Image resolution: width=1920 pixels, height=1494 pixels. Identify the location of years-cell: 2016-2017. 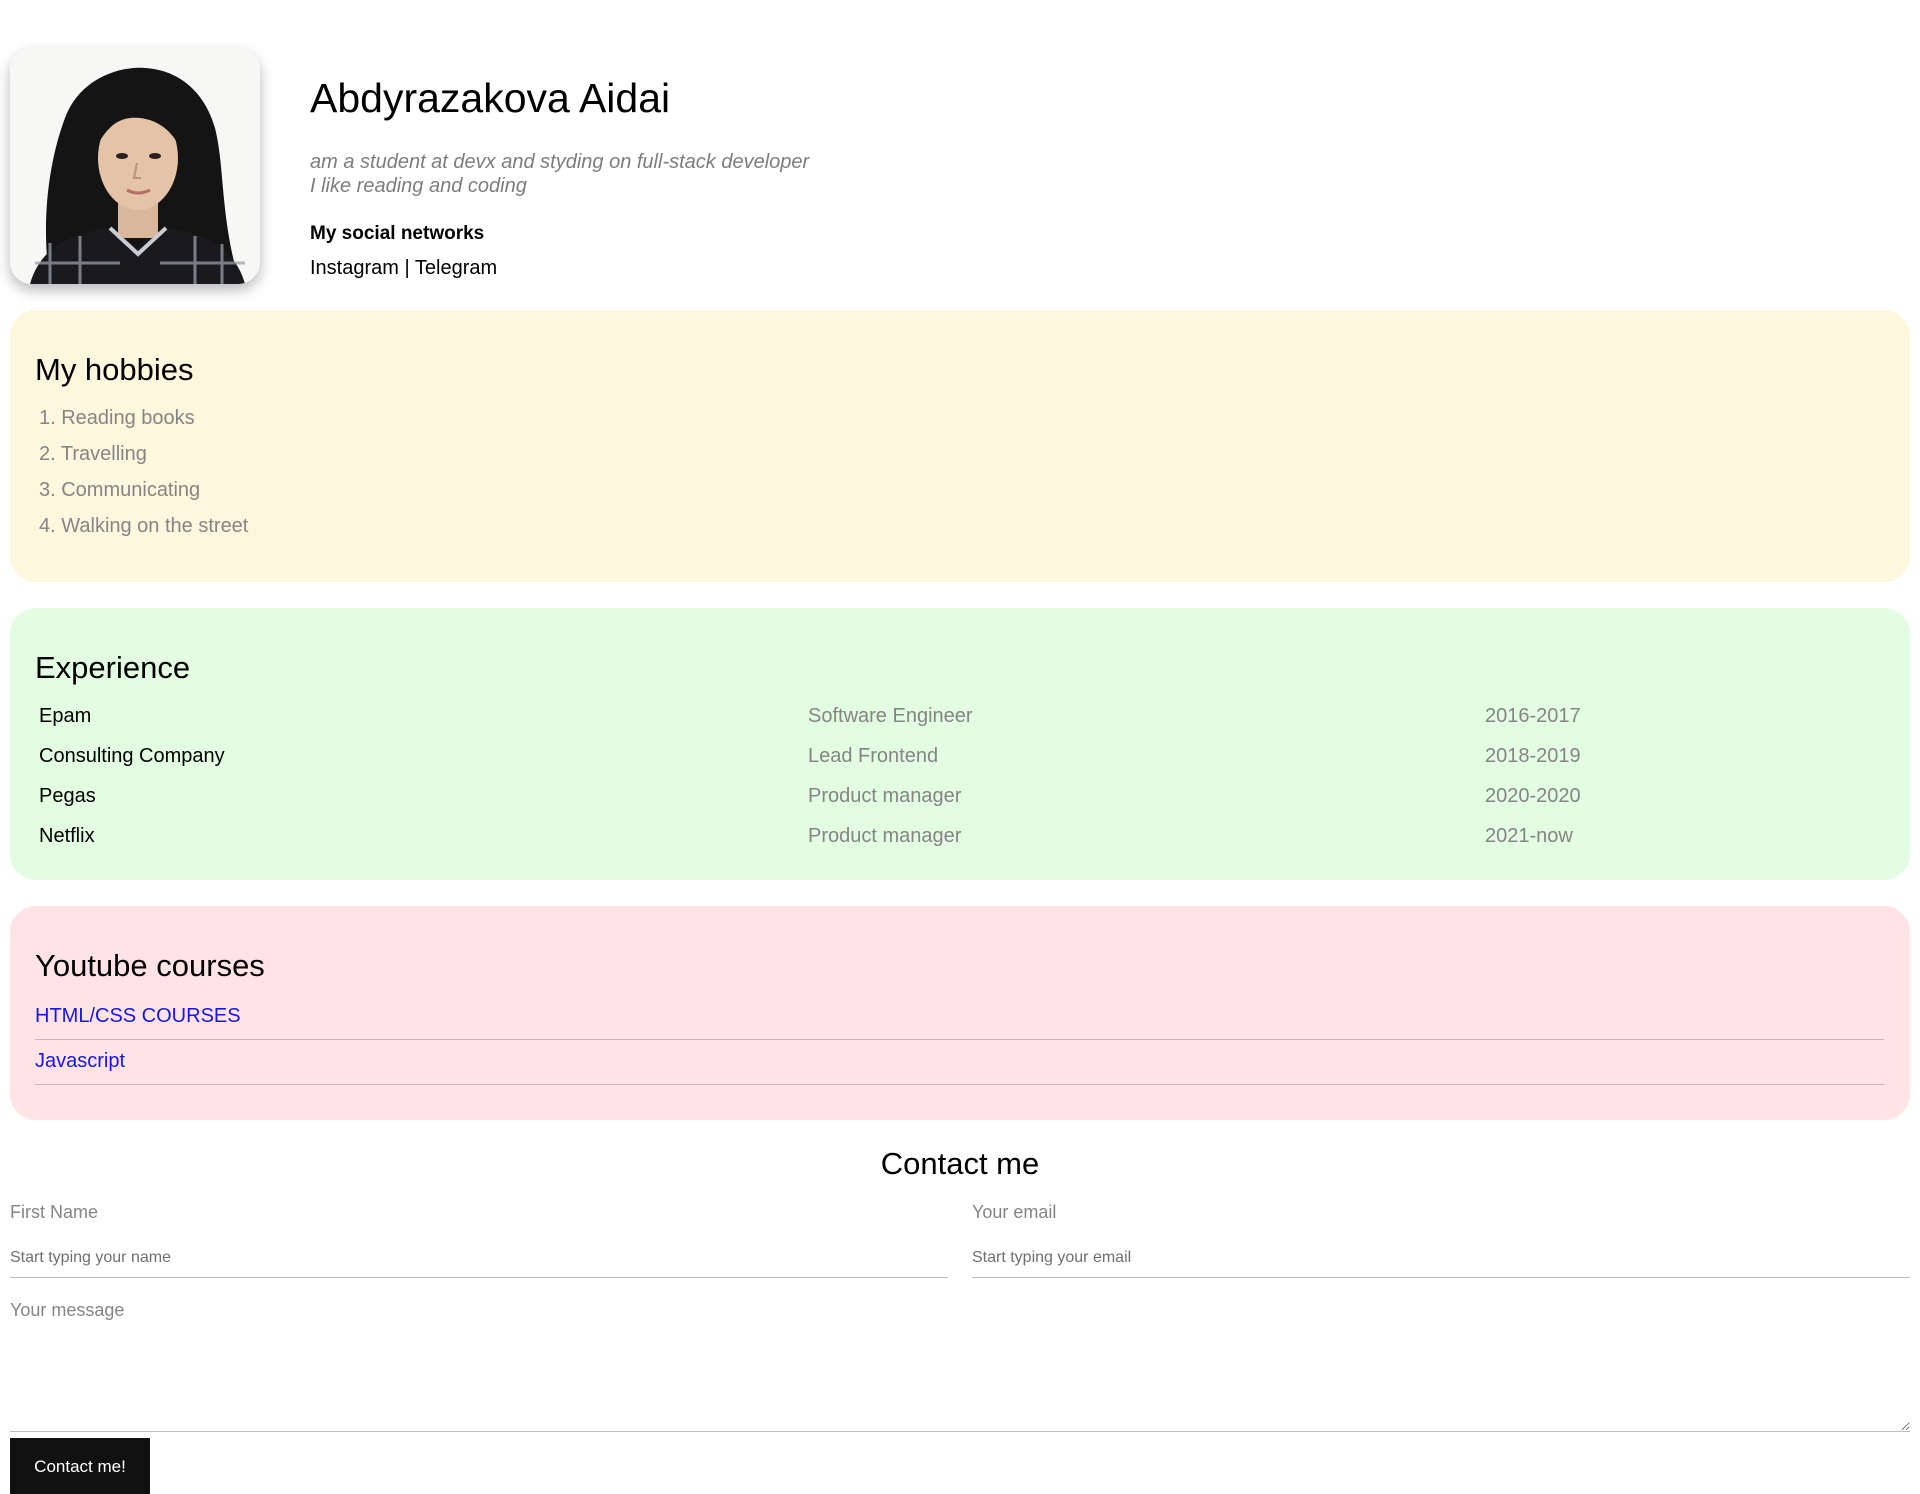
(1533, 716).